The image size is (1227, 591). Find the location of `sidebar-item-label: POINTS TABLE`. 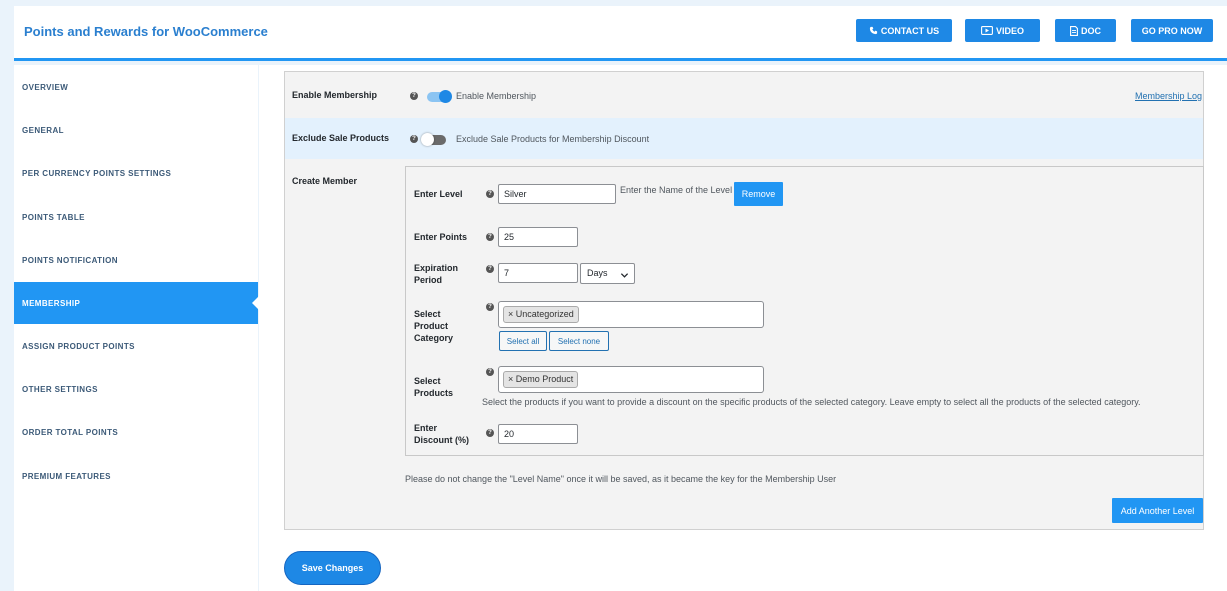

sidebar-item-label: POINTS TABLE is located at coordinates (53, 217).